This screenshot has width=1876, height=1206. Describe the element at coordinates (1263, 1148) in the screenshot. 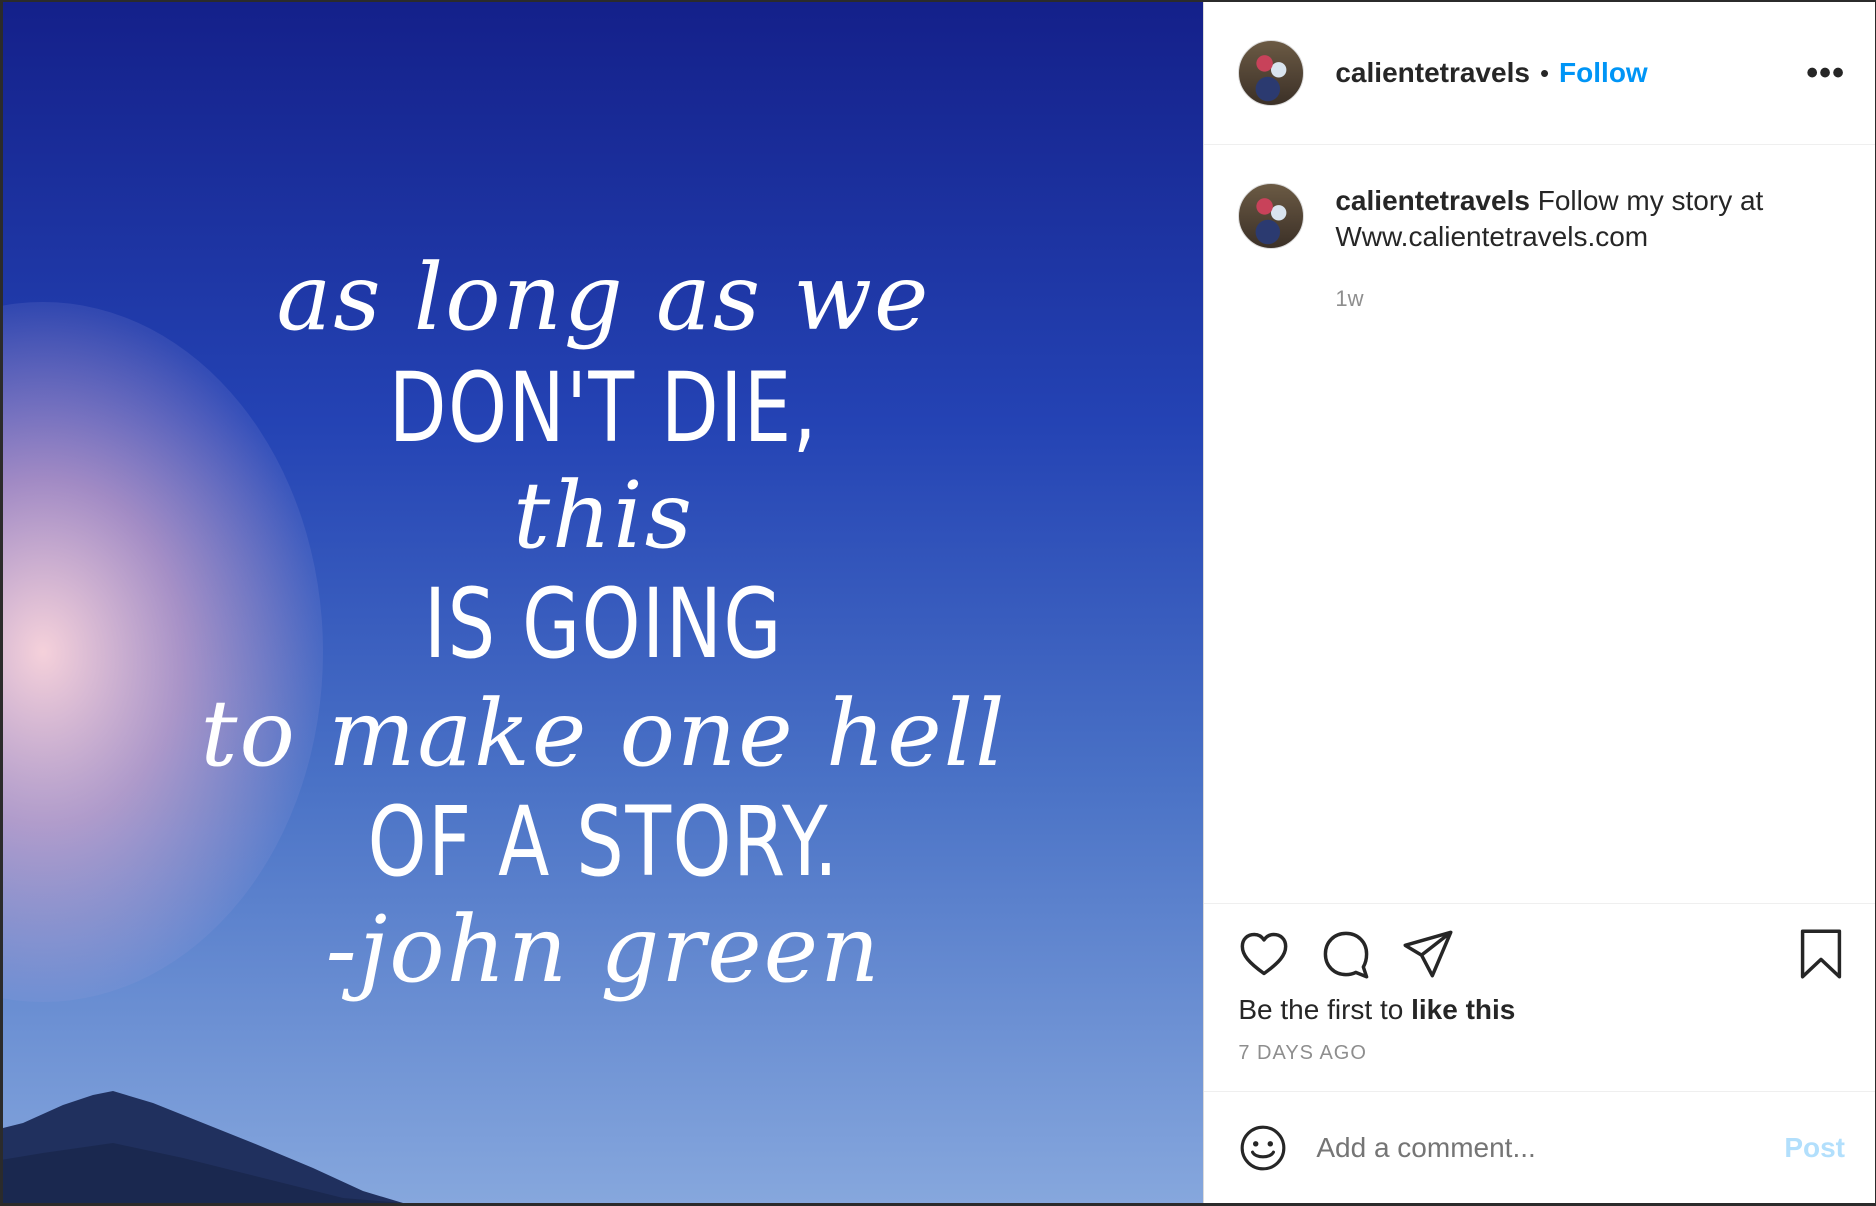

I see `emoji-icon` at that location.